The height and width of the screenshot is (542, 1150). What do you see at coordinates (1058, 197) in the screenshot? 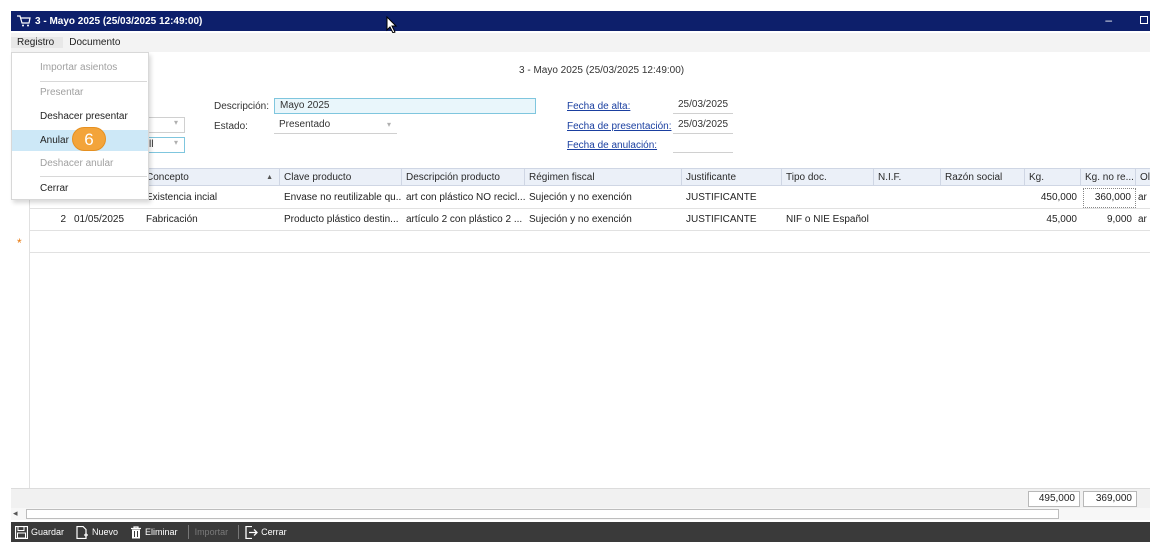
I see `cell-kg: 450,000` at bounding box center [1058, 197].